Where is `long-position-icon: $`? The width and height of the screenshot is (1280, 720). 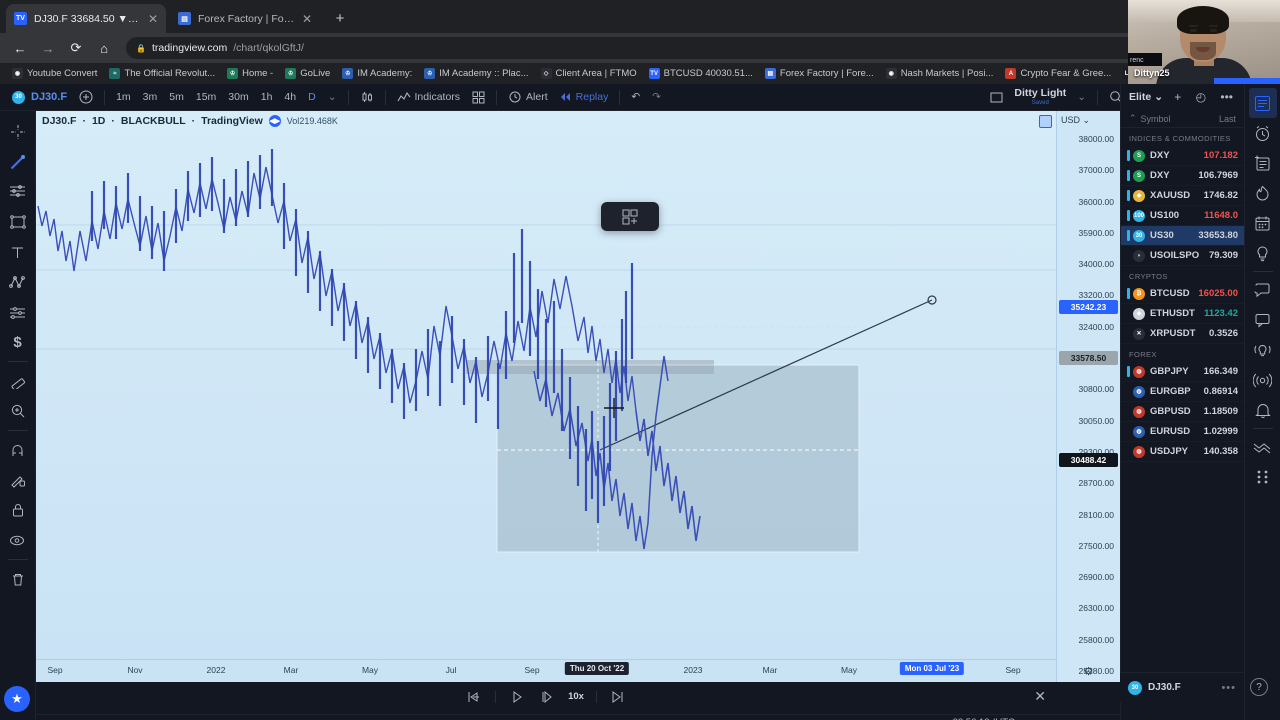
long-position-icon: $ is located at coordinates (18, 342).